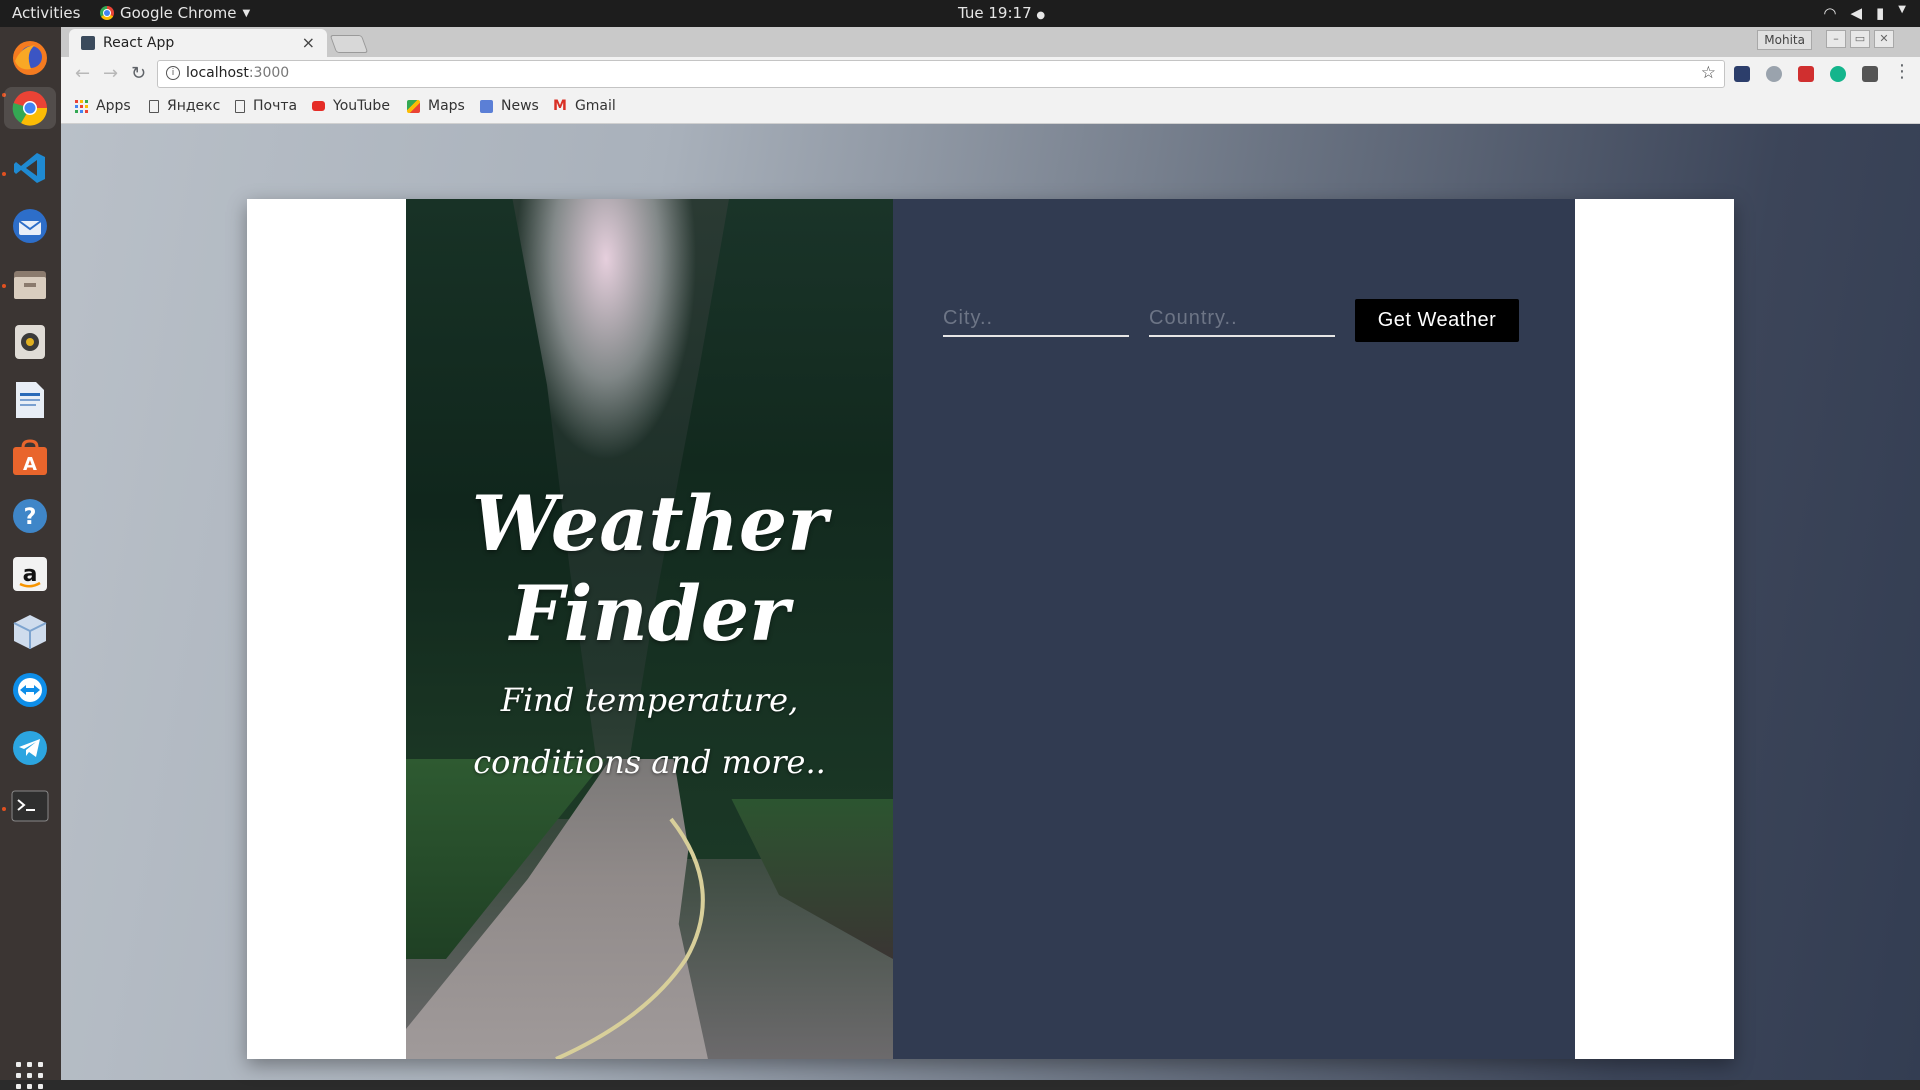  I want to click on bookmark-label: Maps, so click(446, 106).